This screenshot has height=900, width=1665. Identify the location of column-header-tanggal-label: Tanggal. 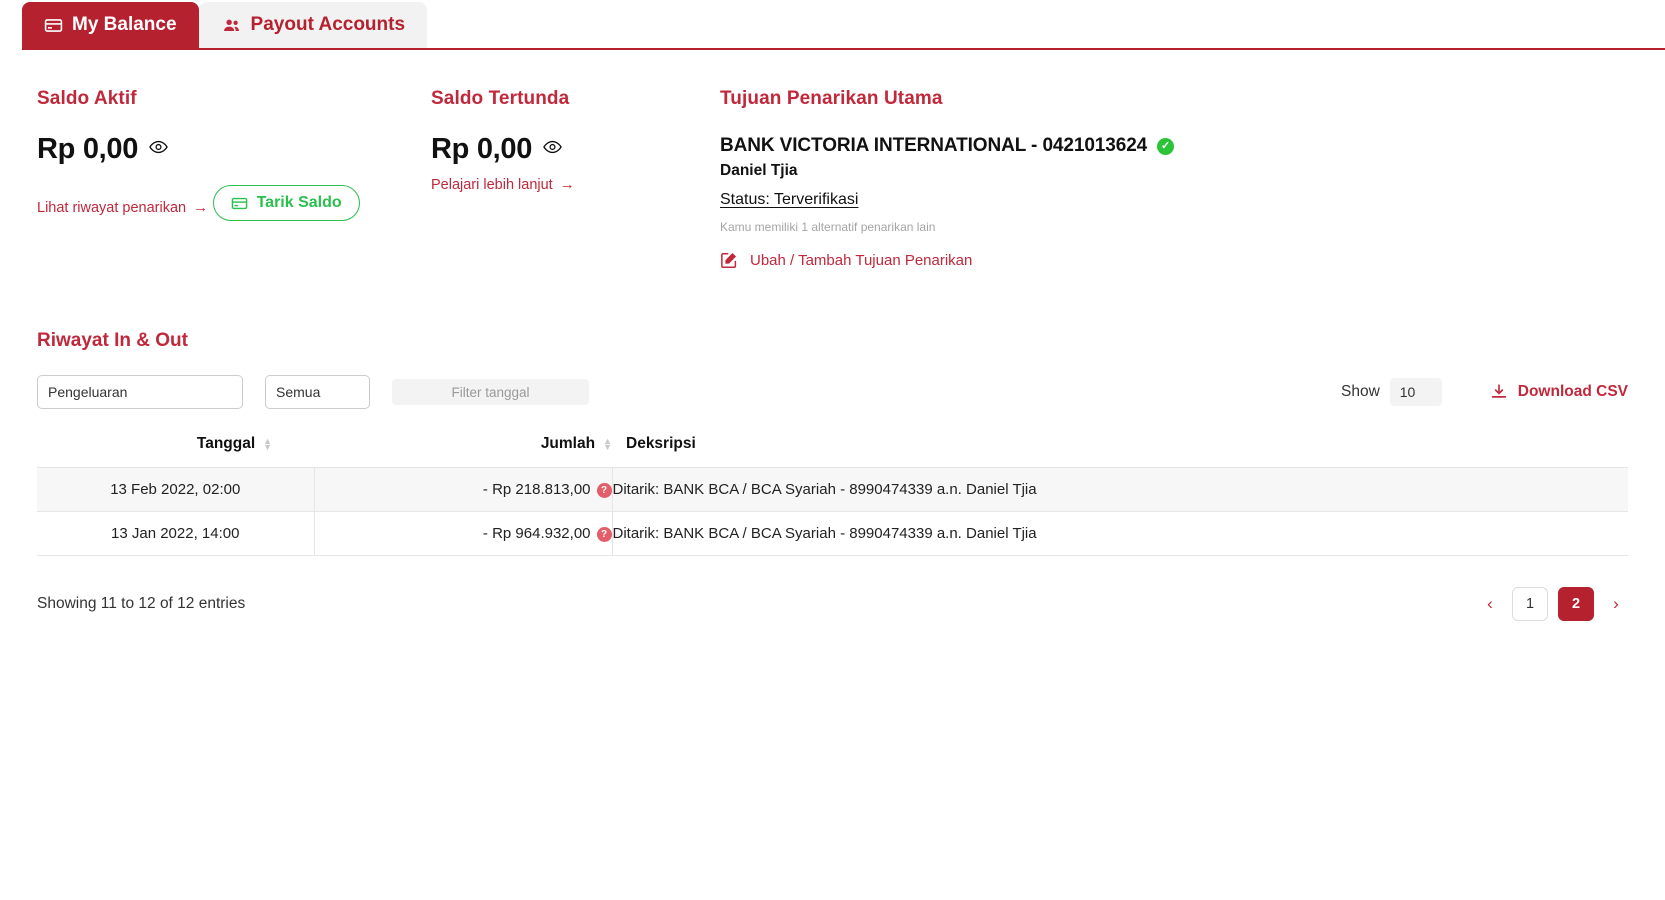
(226, 443).